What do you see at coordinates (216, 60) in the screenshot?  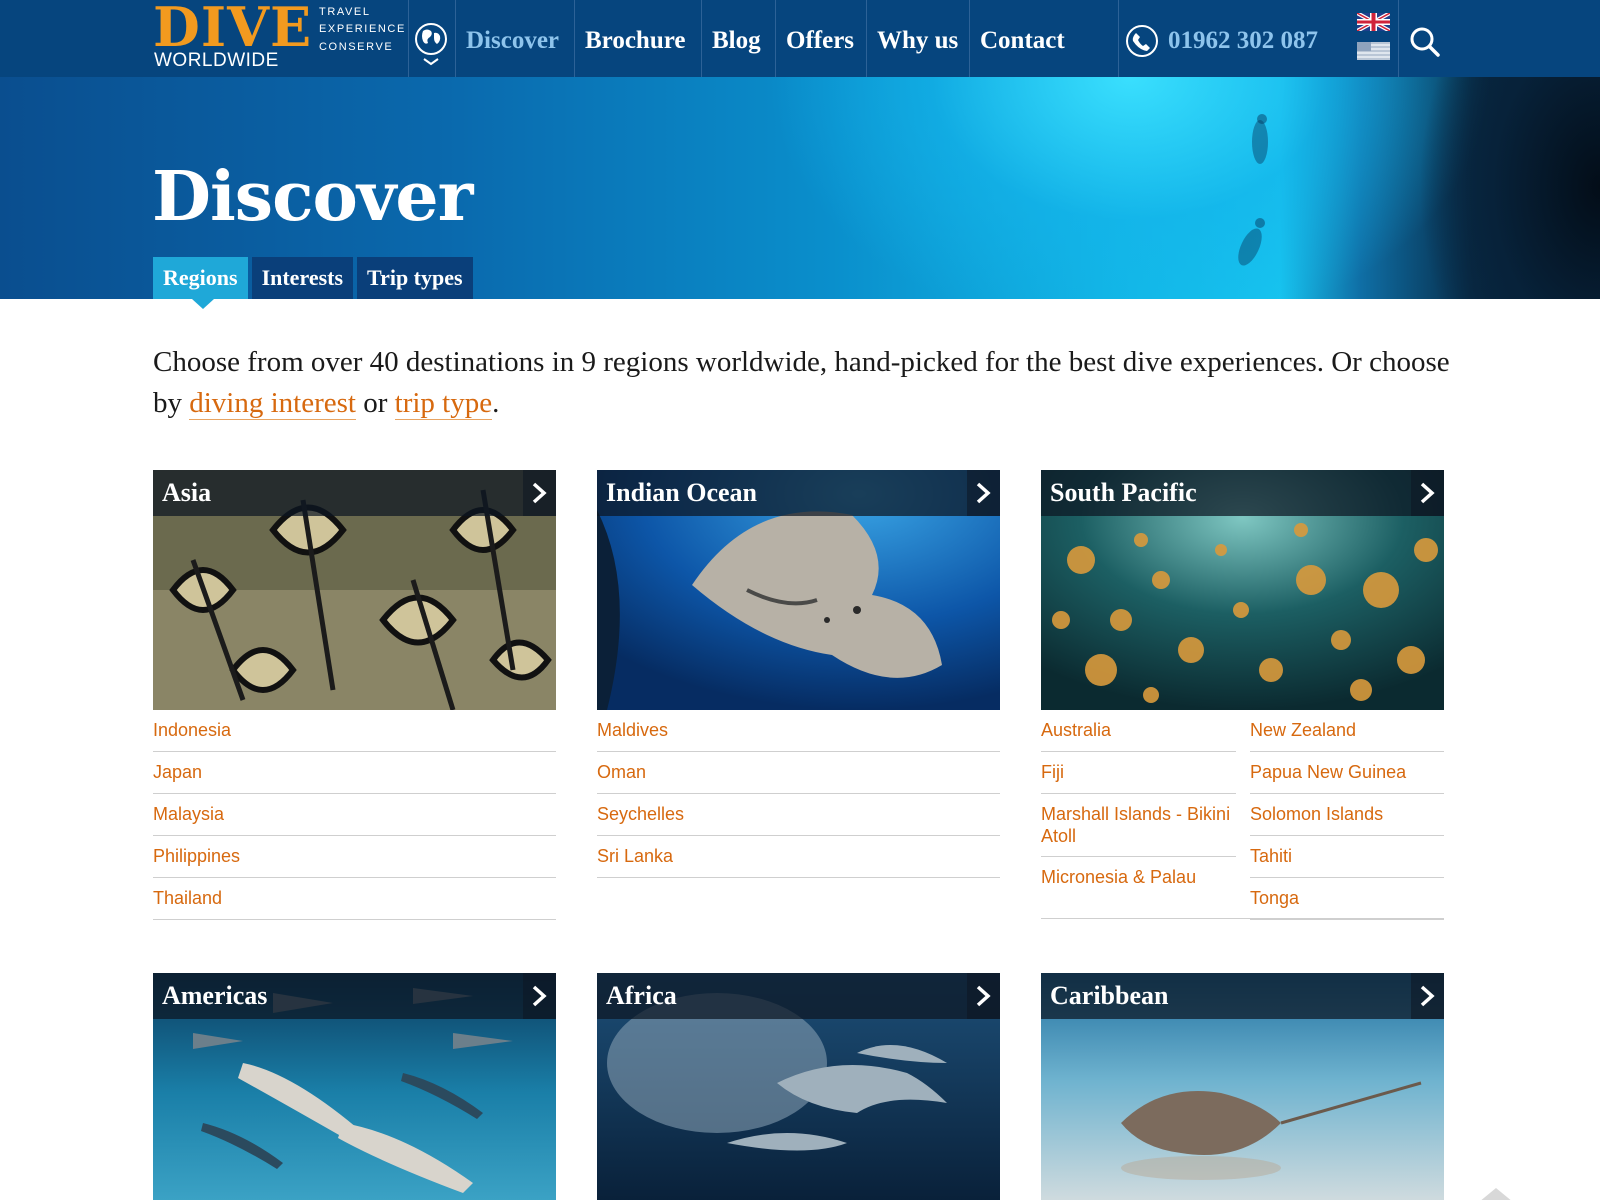 I see `logo-subword: WORLDWIDE` at bounding box center [216, 60].